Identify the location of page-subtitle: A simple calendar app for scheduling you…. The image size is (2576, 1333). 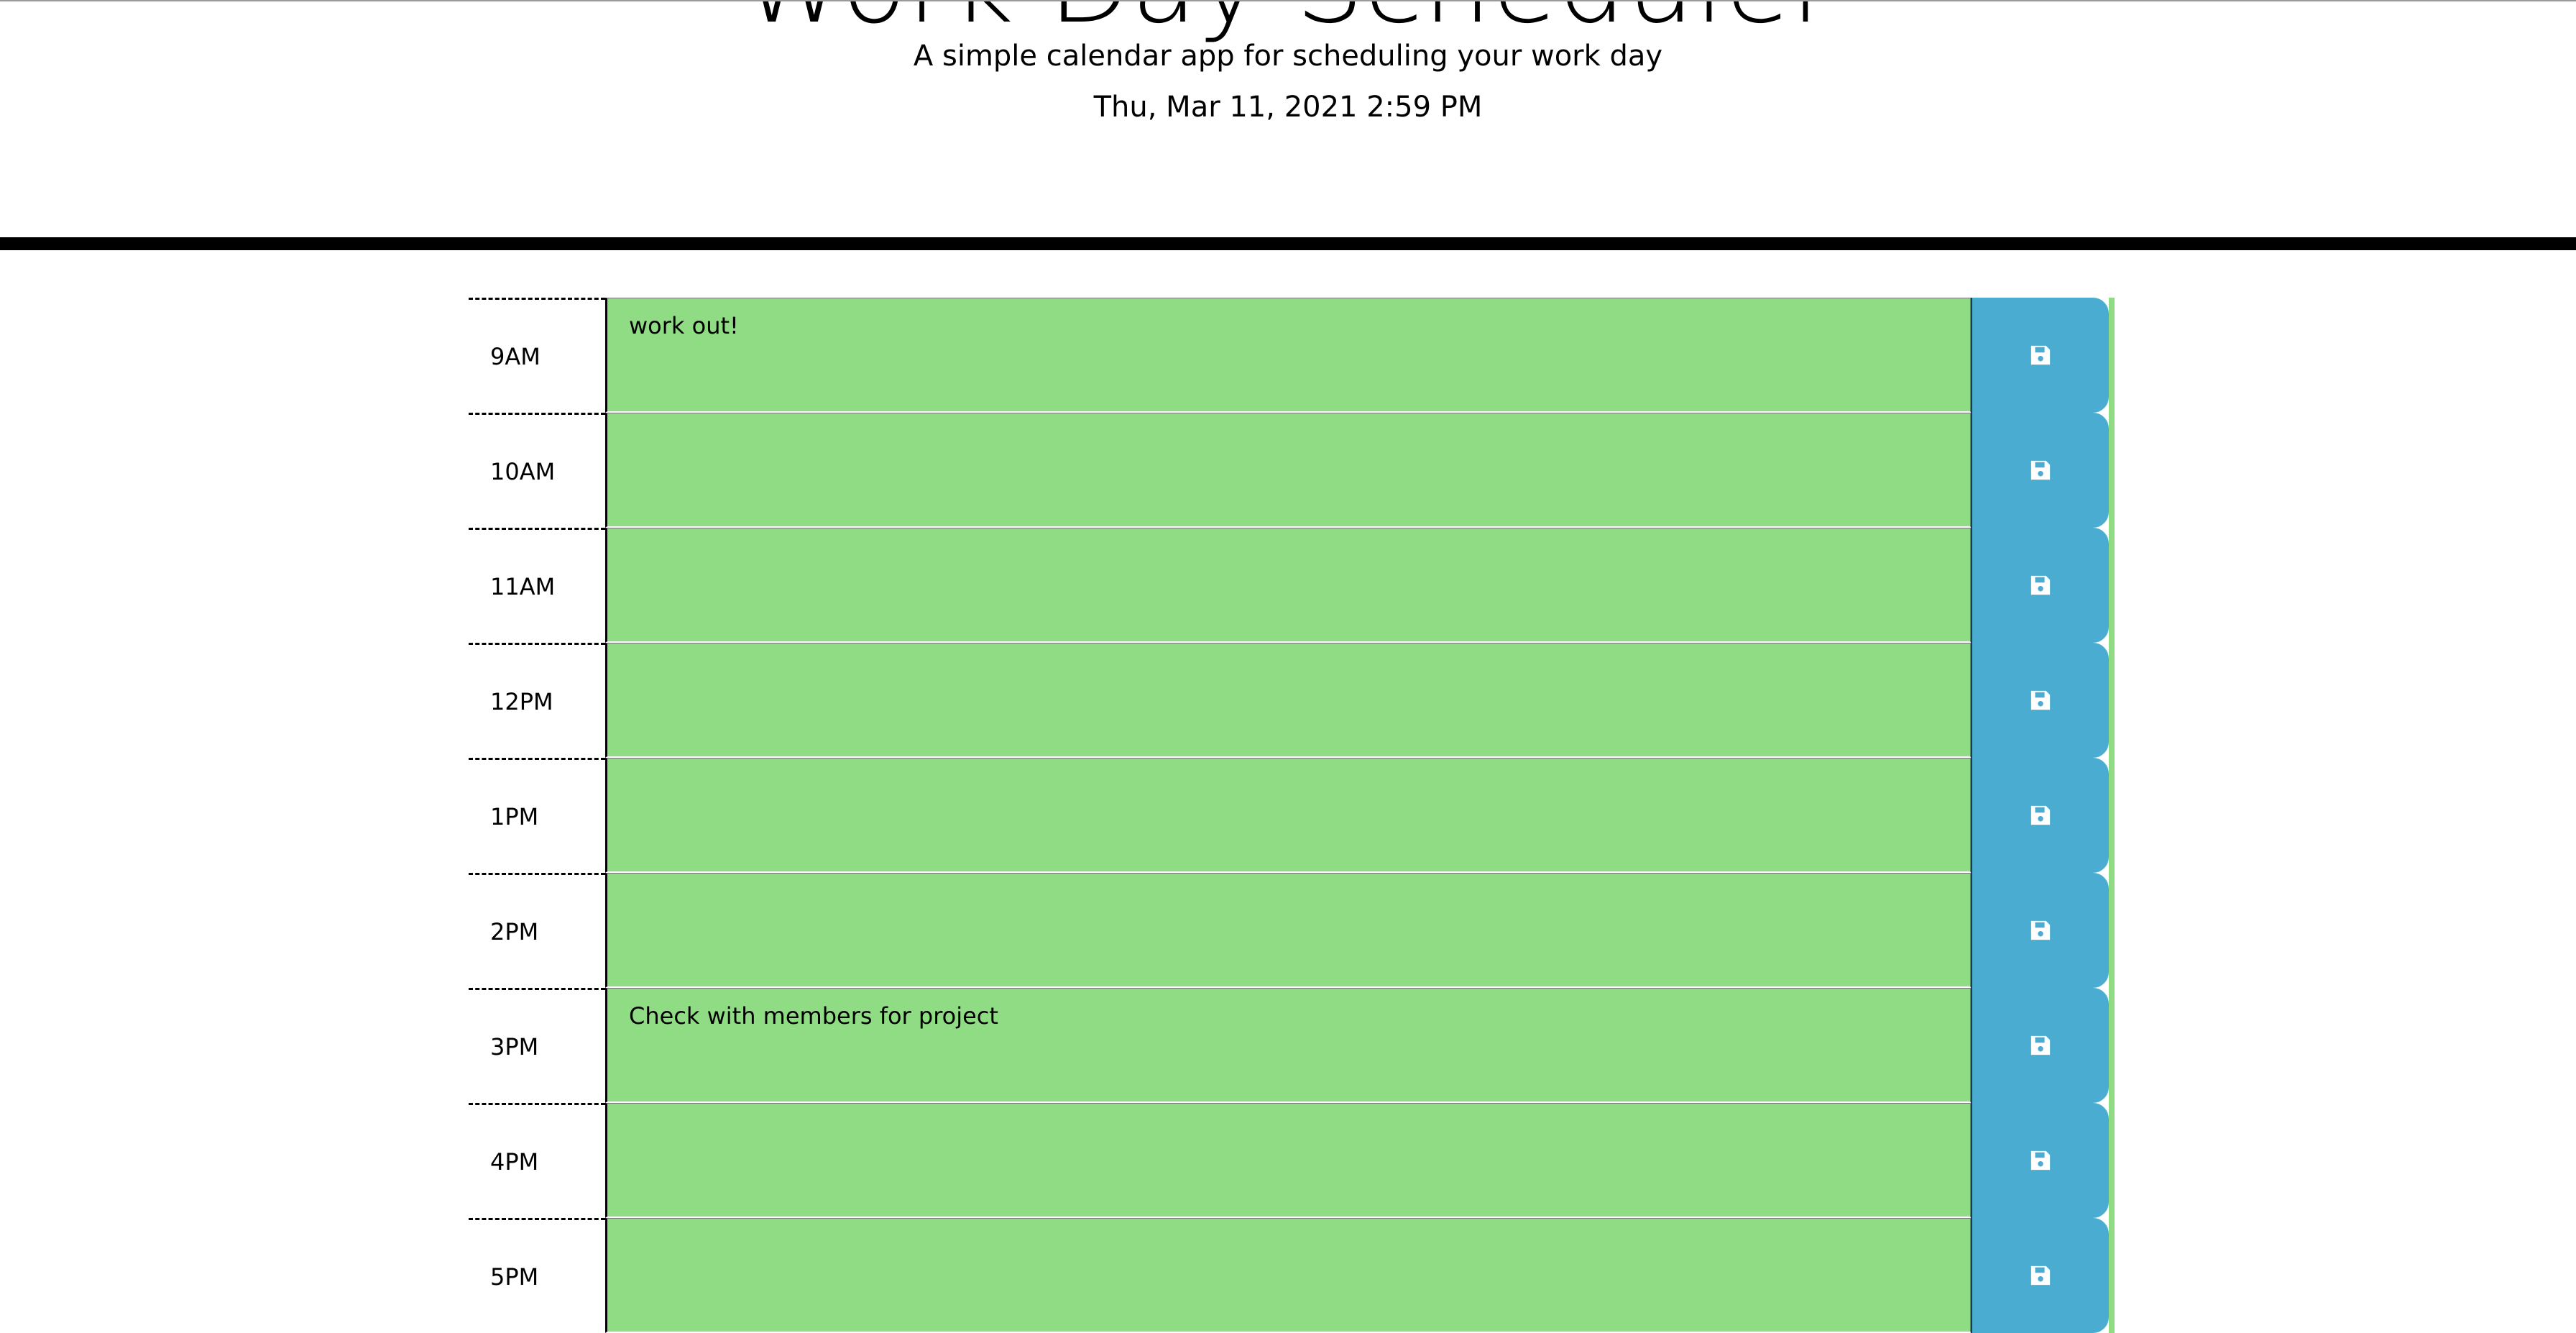
(1288, 57).